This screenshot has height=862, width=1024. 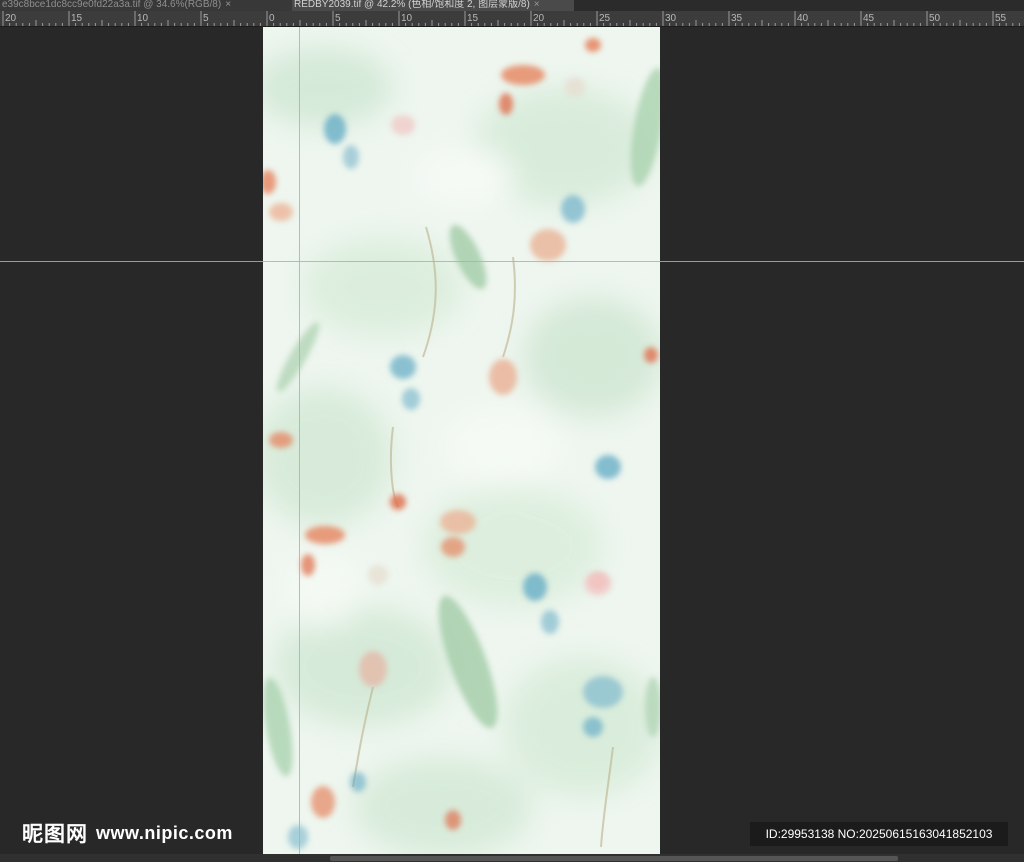 I want to click on ruler-label: 40, so click(x=803, y=18).